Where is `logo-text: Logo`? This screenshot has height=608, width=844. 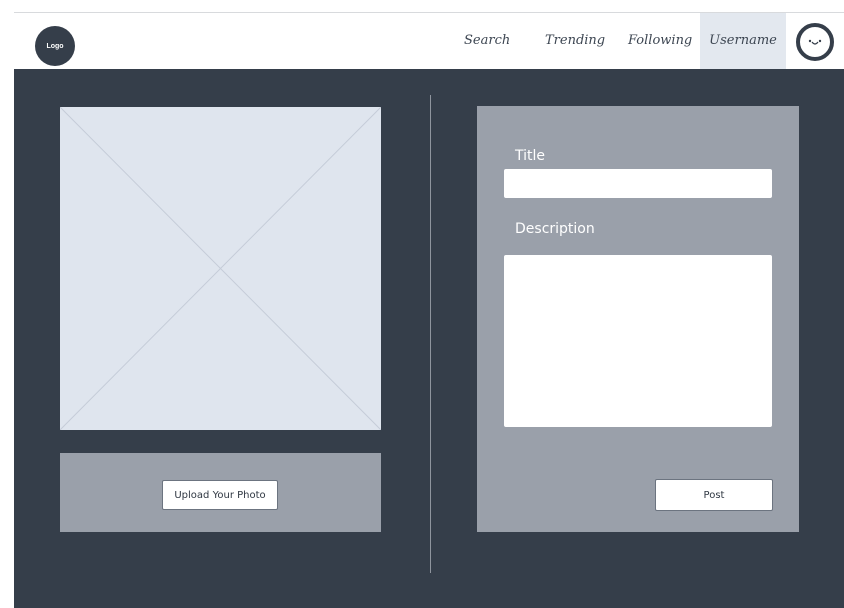
logo-text: Logo is located at coordinates (55, 46).